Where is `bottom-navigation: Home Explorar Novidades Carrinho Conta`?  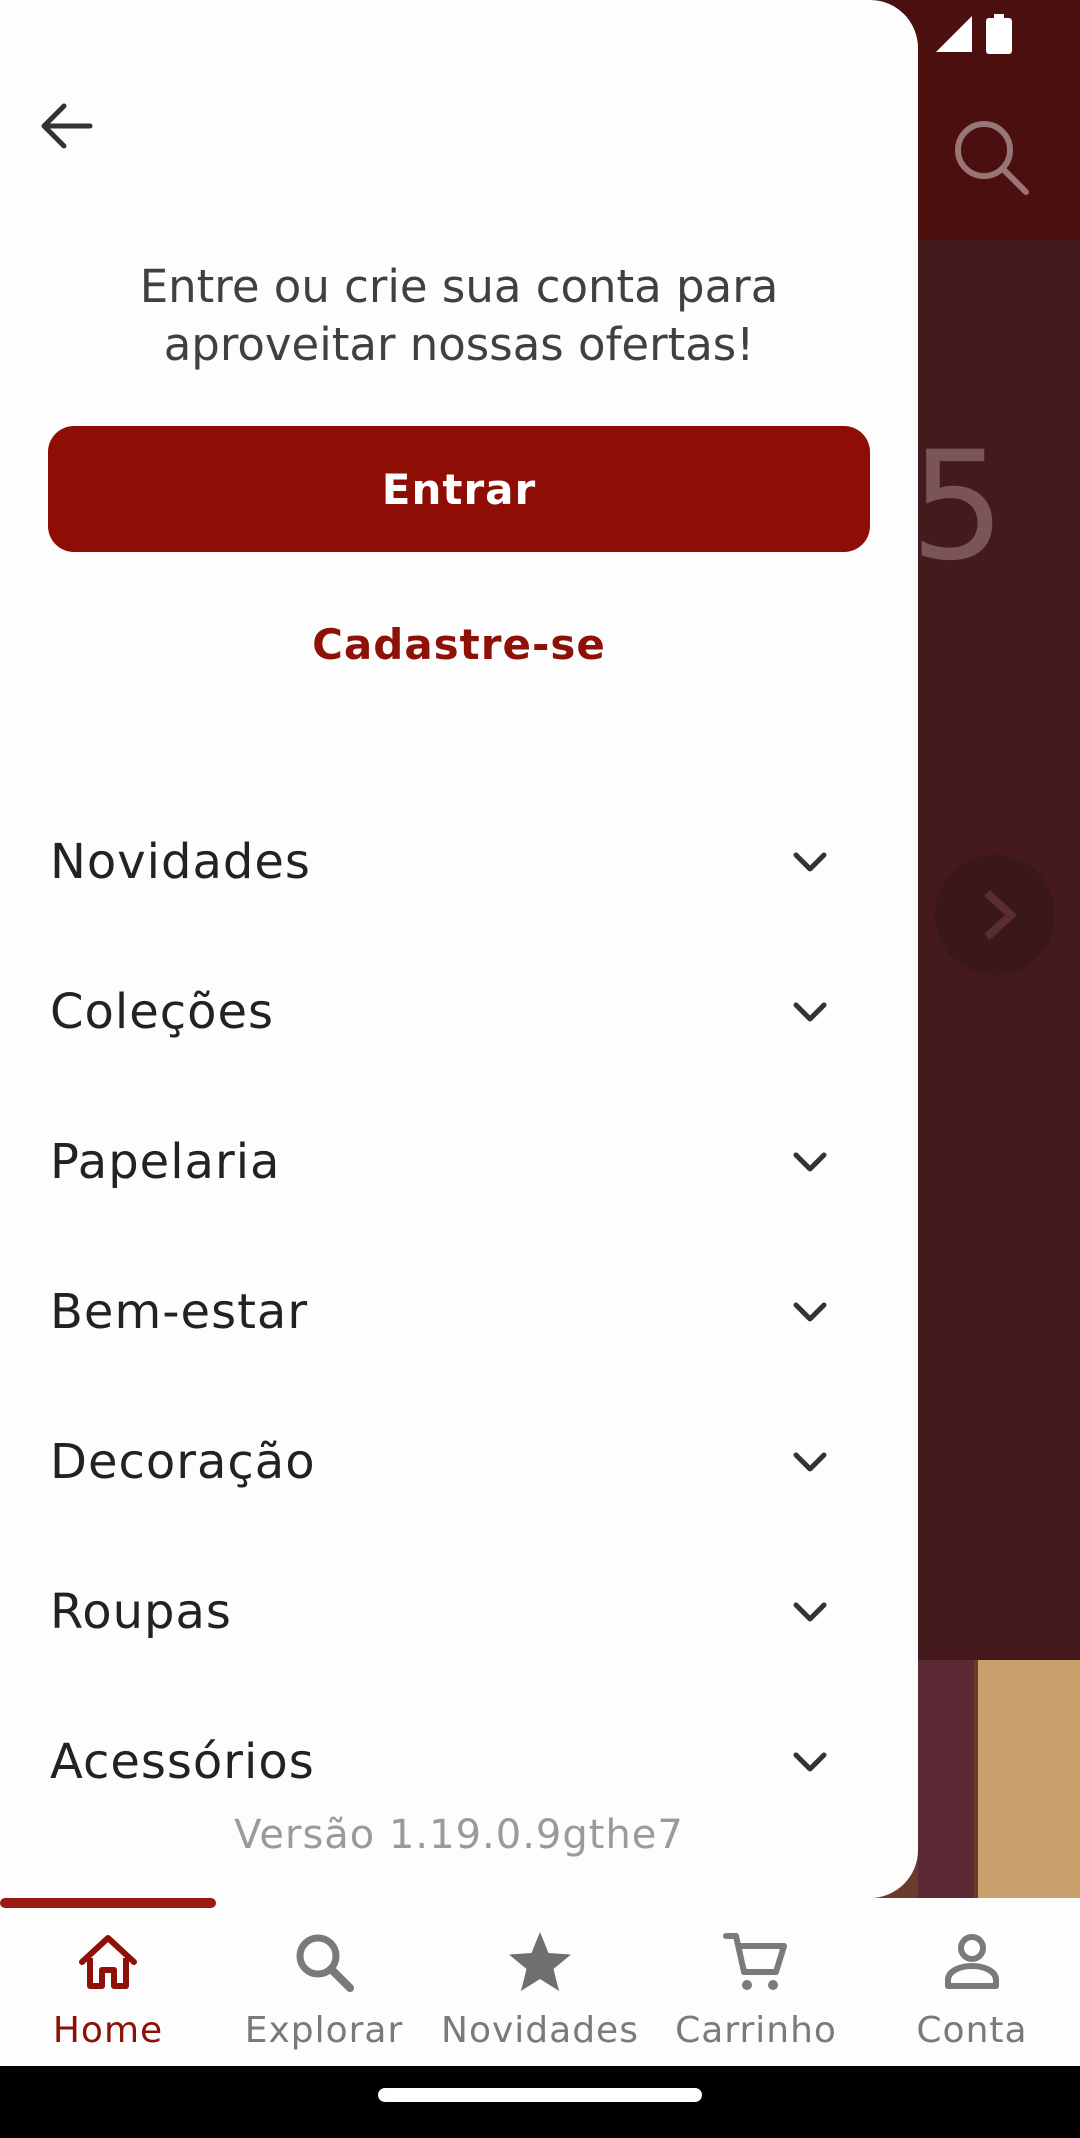 bottom-navigation: Home Explorar Novidades Carrinho Conta is located at coordinates (540, 1982).